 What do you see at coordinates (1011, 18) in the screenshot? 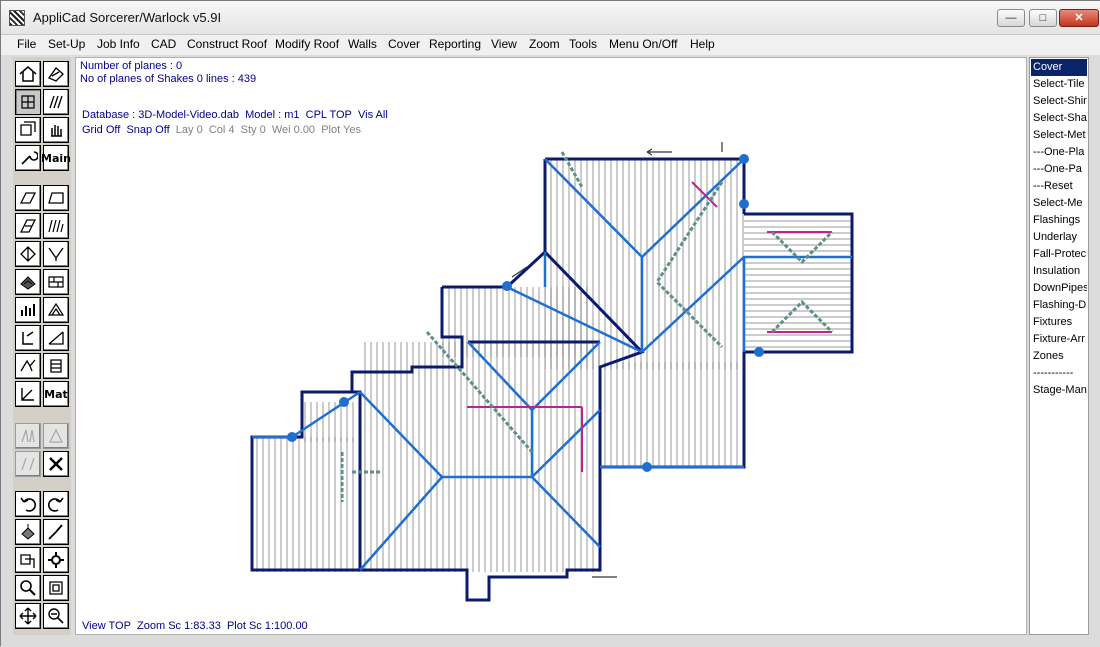
I see `minimize-button: —` at bounding box center [1011, 18].